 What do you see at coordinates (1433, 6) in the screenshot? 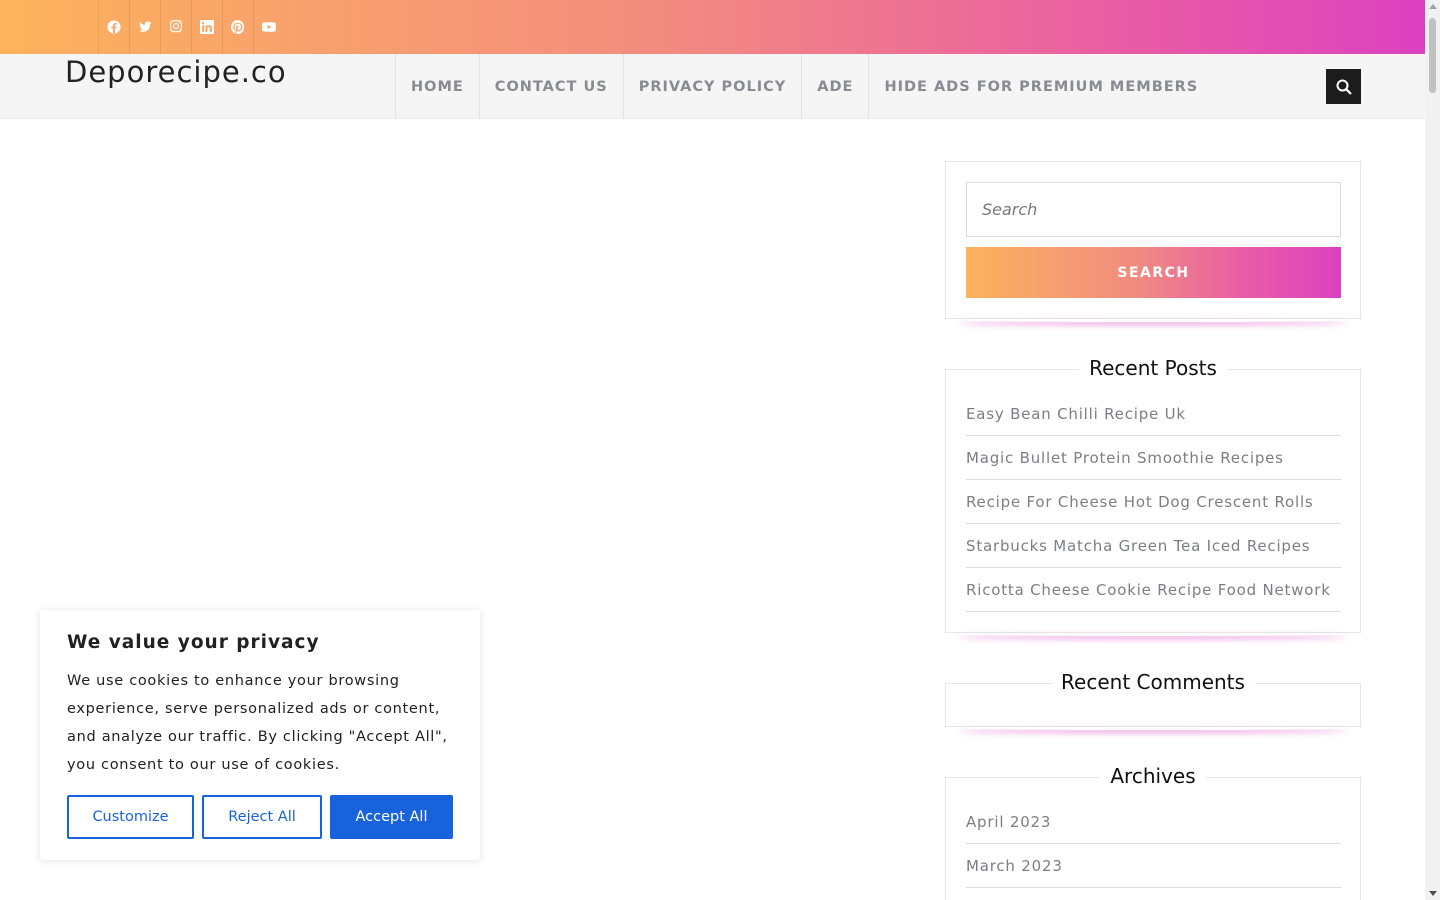
I see `scroll-up-arrow-icon` at bounding box center [1433, 6].